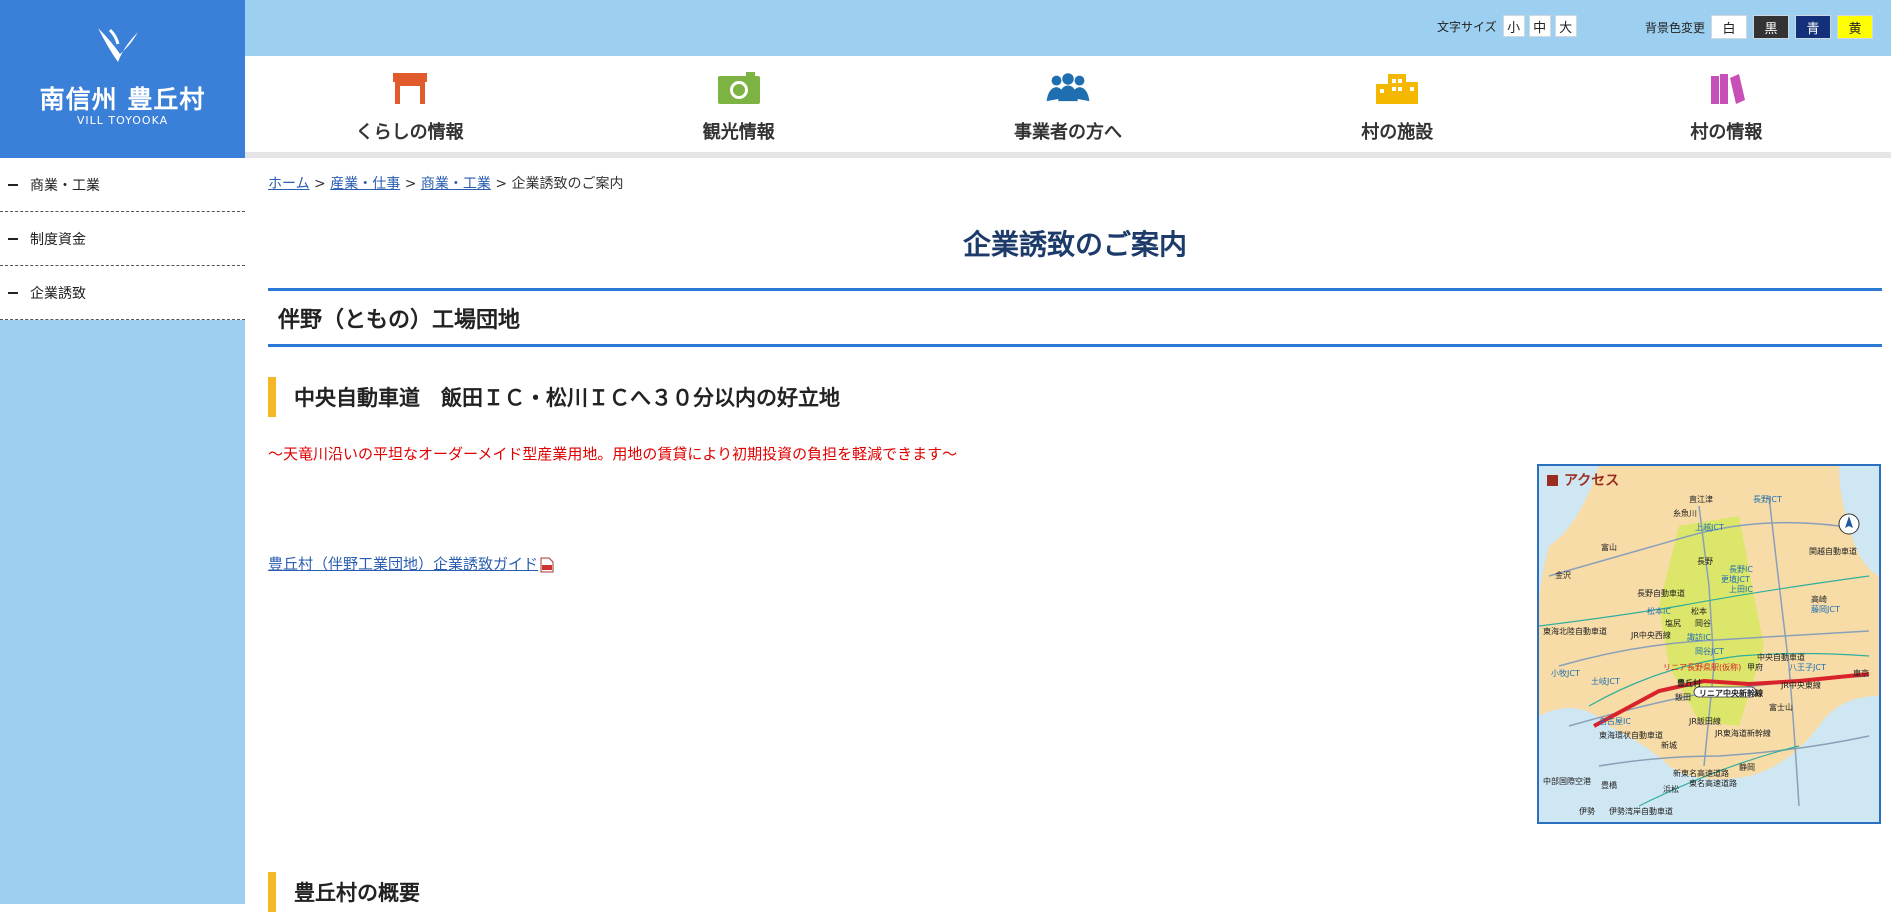 Image resolution: width=1891 pixels, height=912 pixels. What do you see at coordinates (357, 893) in the screenshot?
I see `subheading-text: 豊丘村の概要` at bounding box center [357, 893].